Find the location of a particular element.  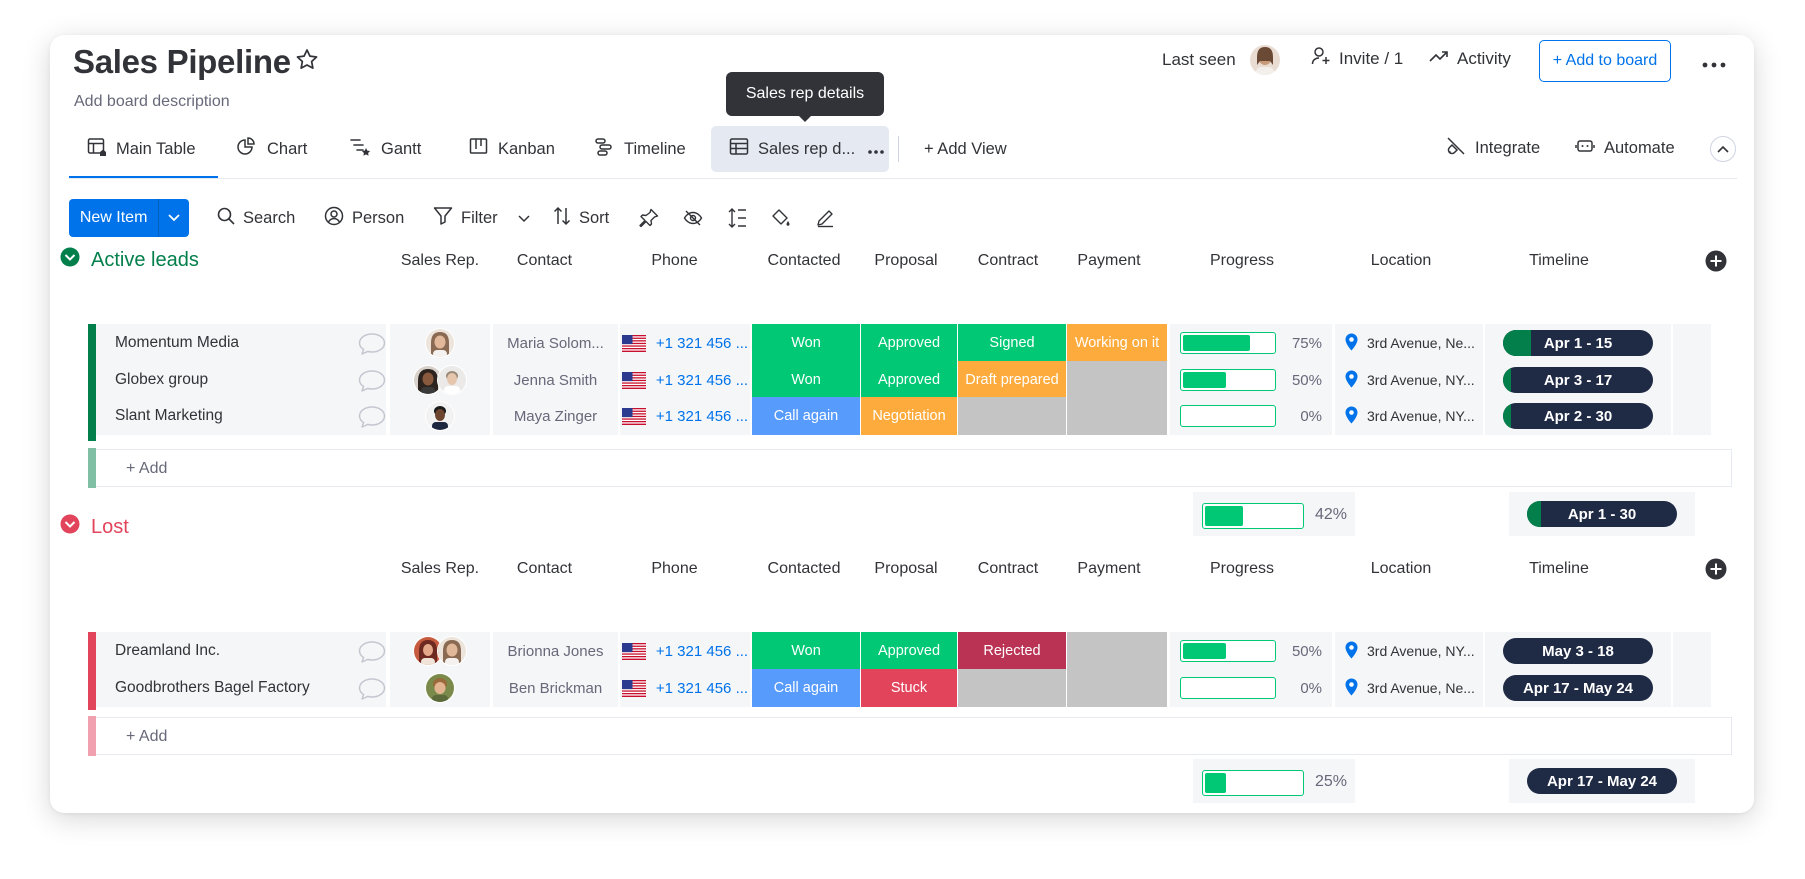

tab-timeline: Timeline is located at coordinates (640, 149).